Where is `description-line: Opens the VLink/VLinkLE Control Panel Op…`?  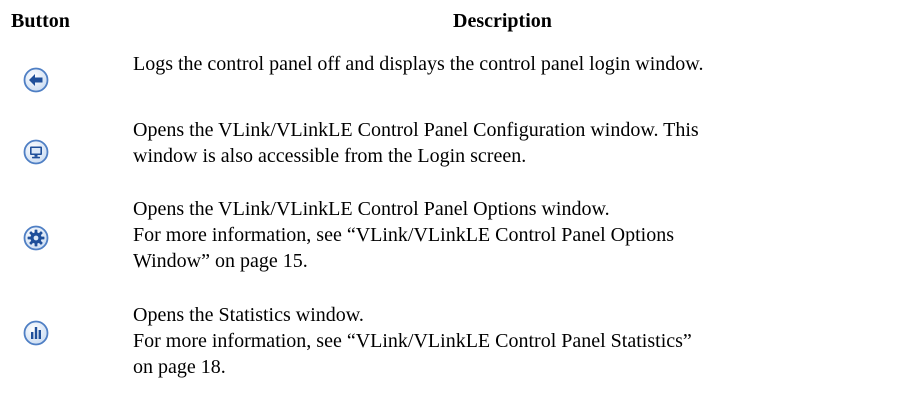
description-line: Opens the VLink/VLinkLE Control Panel Op… is located at coordinates (371, 209).